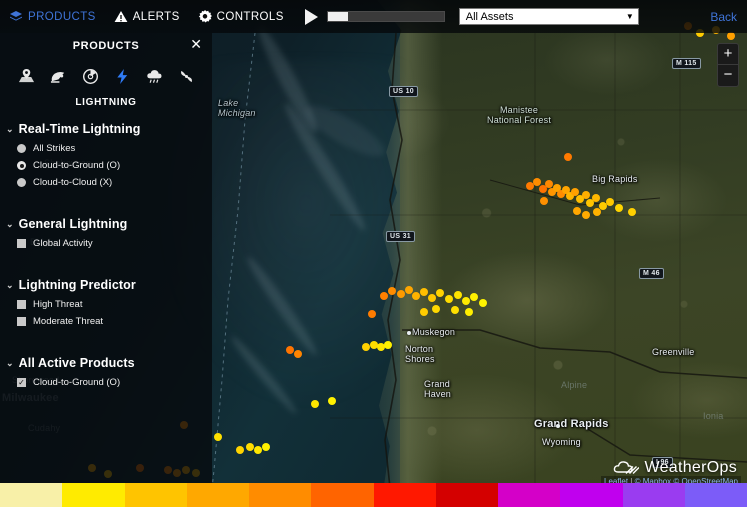 The width and height of the screenshot is (747, 507). I want to click on warning-triangle-icon, so click(121, 16).